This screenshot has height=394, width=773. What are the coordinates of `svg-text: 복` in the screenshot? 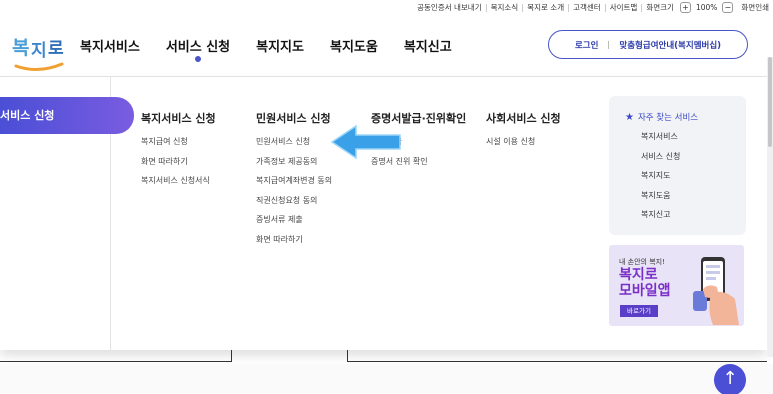 It's located at (20, 48).